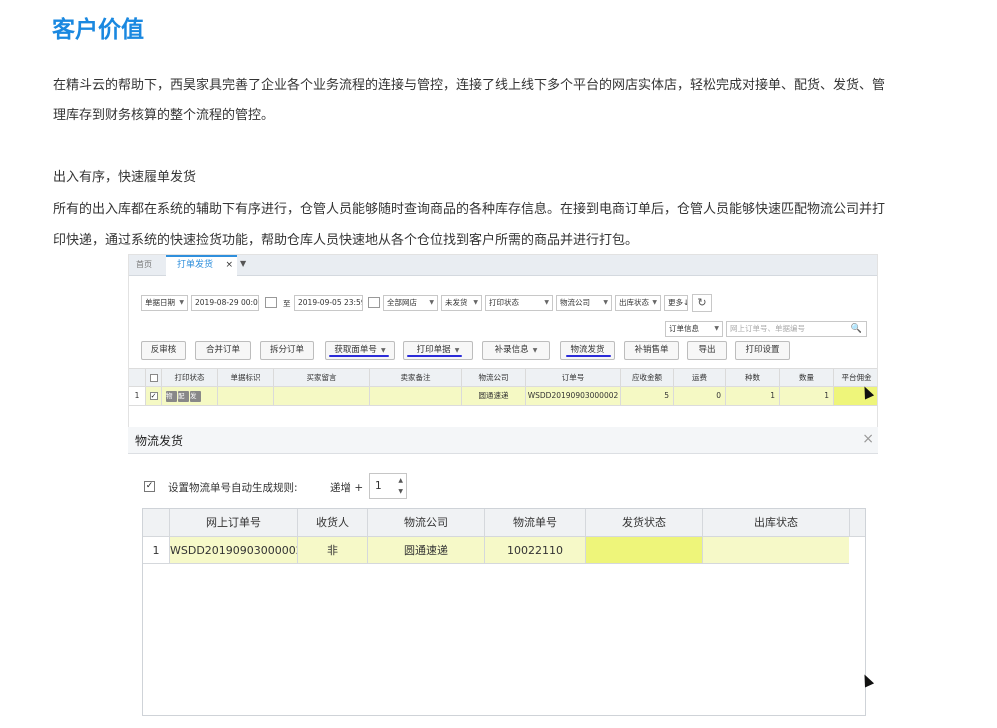  What do you see at coordinates (156, 550) in the screenshot?
I see `ship-row-index: 1` at bounding box center [156, 550].